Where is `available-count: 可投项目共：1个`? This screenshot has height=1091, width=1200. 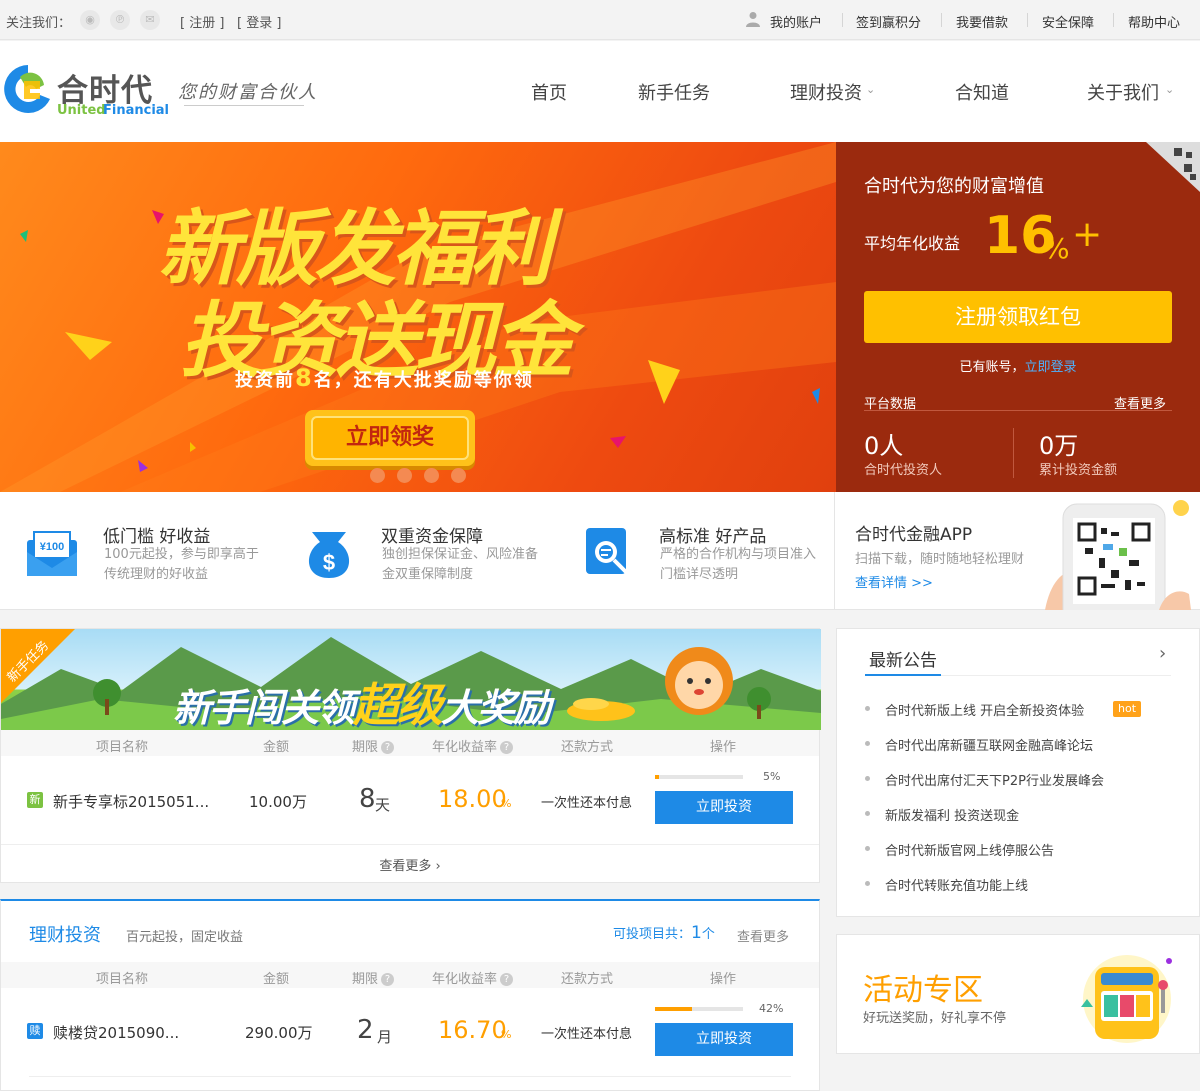 available-count: 可投项目共：1个 is located at coordinates (664, 933).